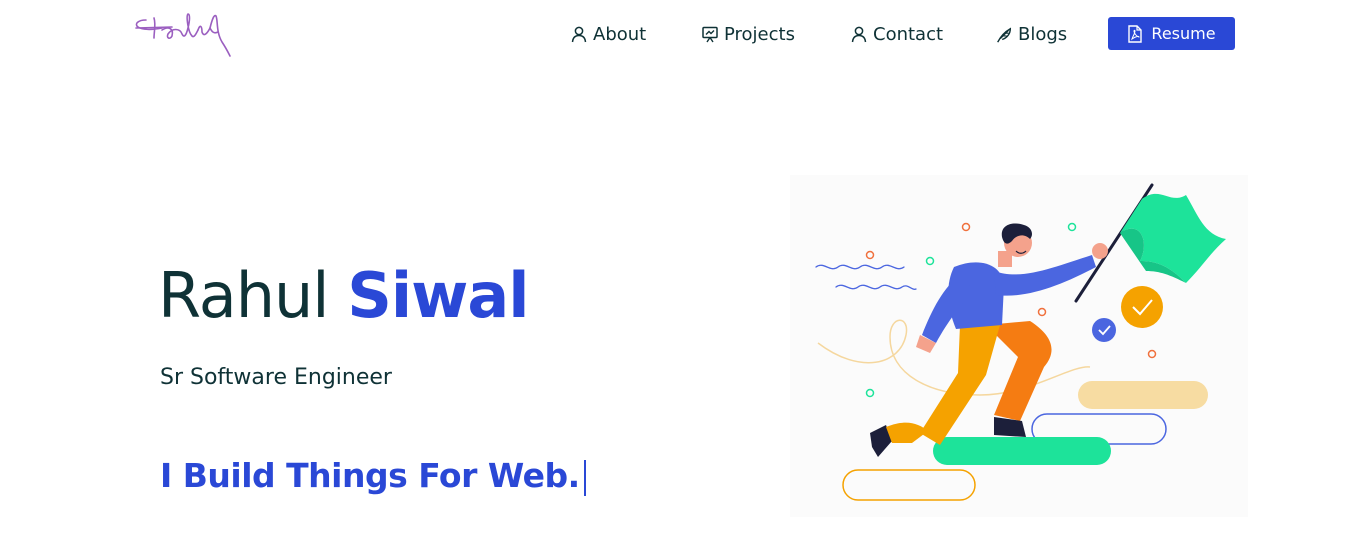 The height and width of the screenshot is (551, 1345). I want to click on resume-button: Resume, so click(1171, 33).